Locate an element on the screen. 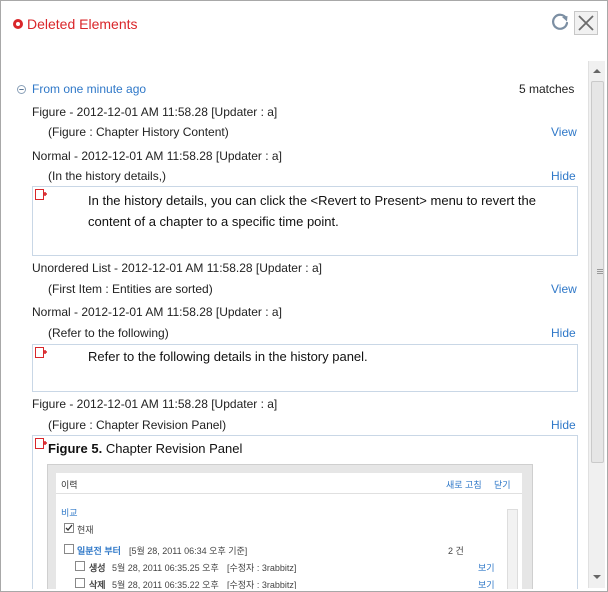  entry-summary: (First Item : Entities are sorted) is located at coordinates (130, 289).